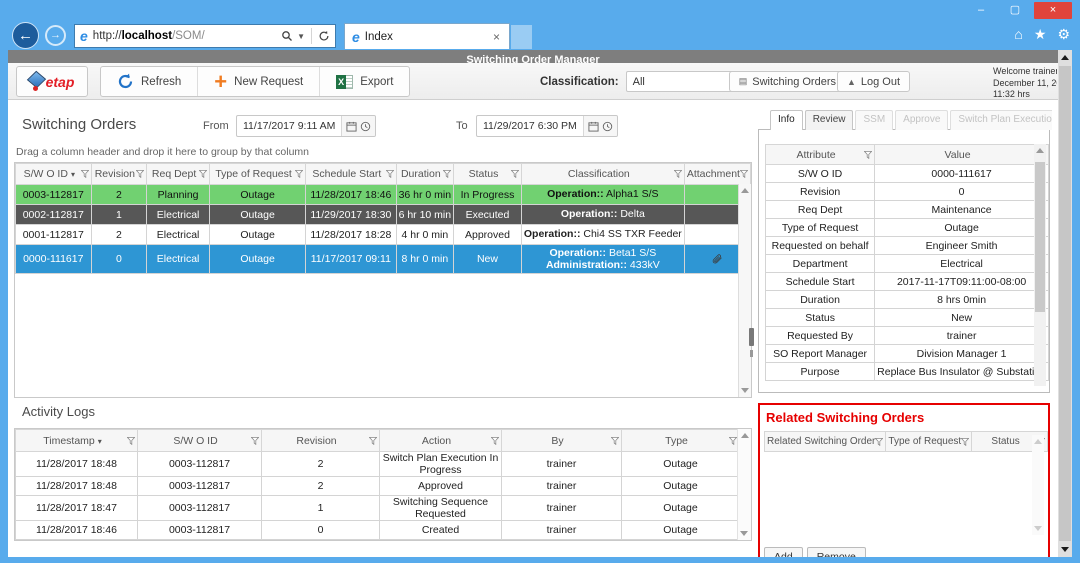 The height and width of the screenshot is (563, 1080). What do you see at coordinates (751, 353) in the screenshot?
I see `panel-splitter-grip` at bounding box center [751, 353].